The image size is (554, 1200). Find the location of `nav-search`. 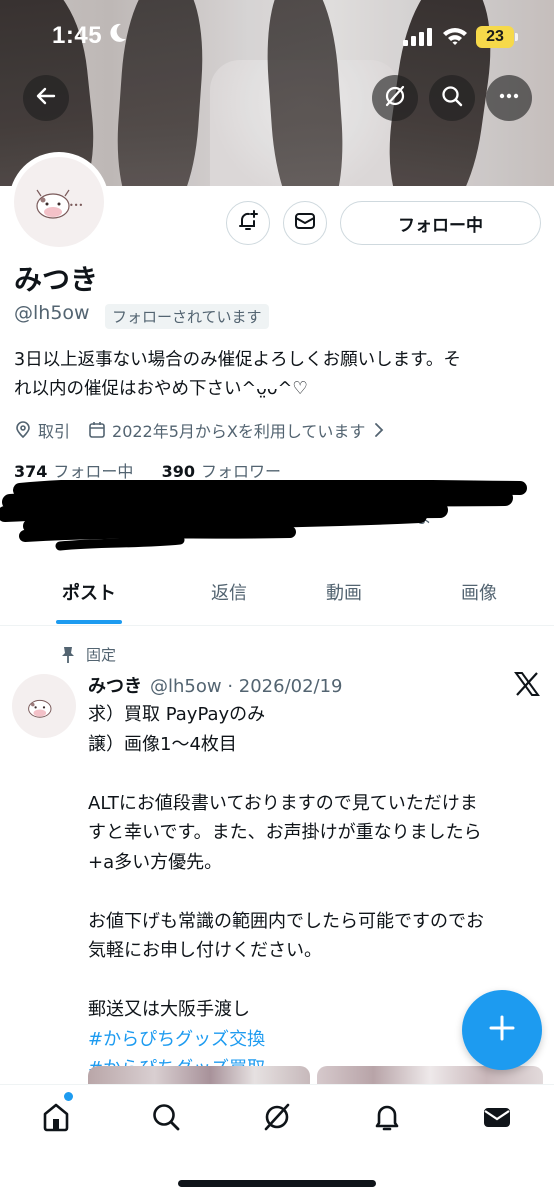

nav-search is located at coordinates (166, 1119).